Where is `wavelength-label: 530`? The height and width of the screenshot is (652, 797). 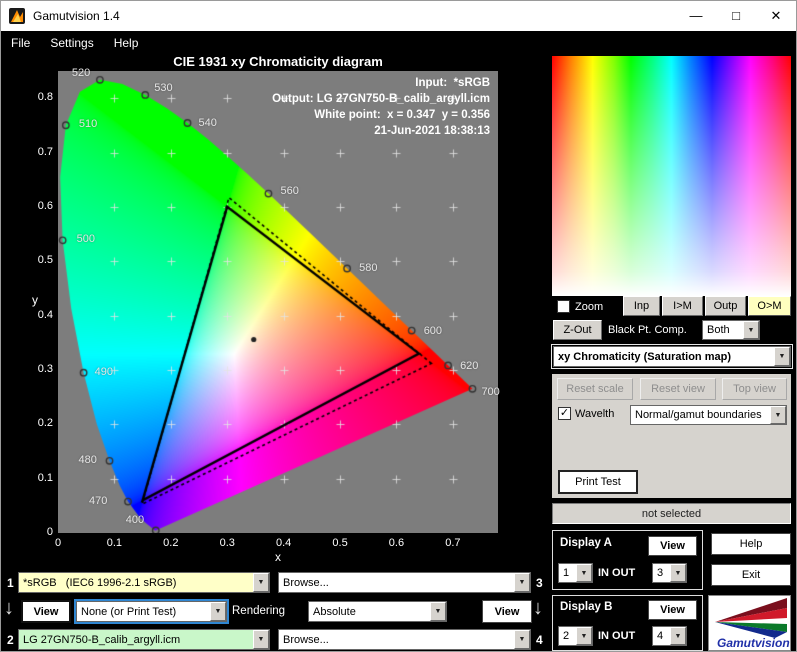 wavelength-label: 530 is located at coordinates (163, 87).